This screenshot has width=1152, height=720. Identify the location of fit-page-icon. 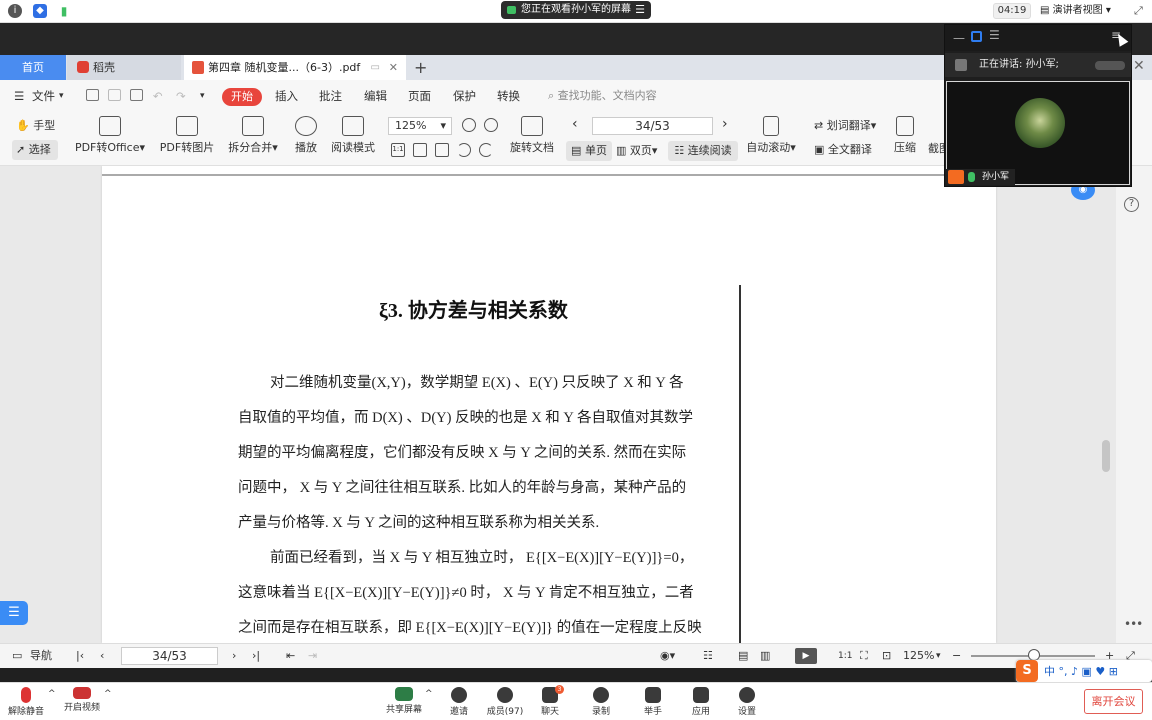
(420, 150).